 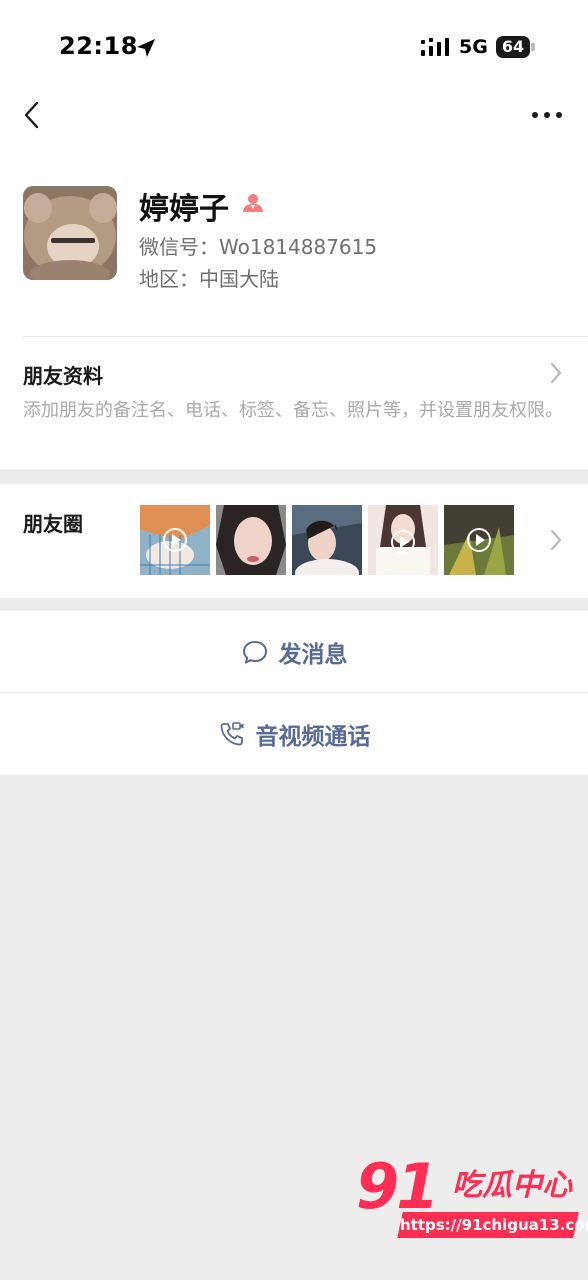 What do you see at coordinates (547, 115) in the screenshot?
I see `more-icon` at bounding box center [547, 115].